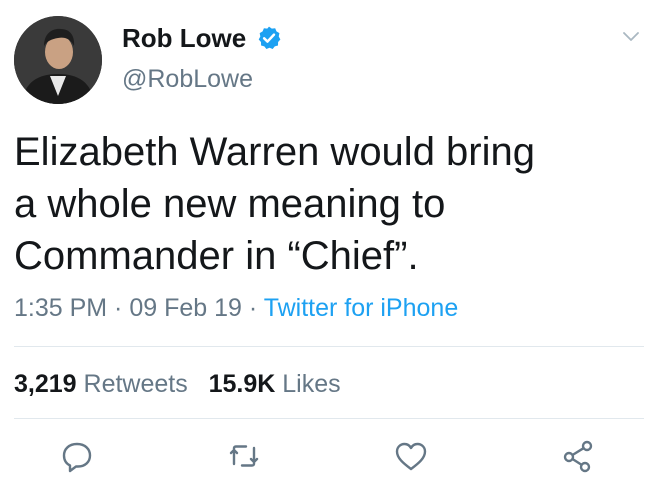 The image size is (650, 491). Describe the element at coordinates (184, 38) in the screenshot. I see `display-name: Rob Lowe` at that location.